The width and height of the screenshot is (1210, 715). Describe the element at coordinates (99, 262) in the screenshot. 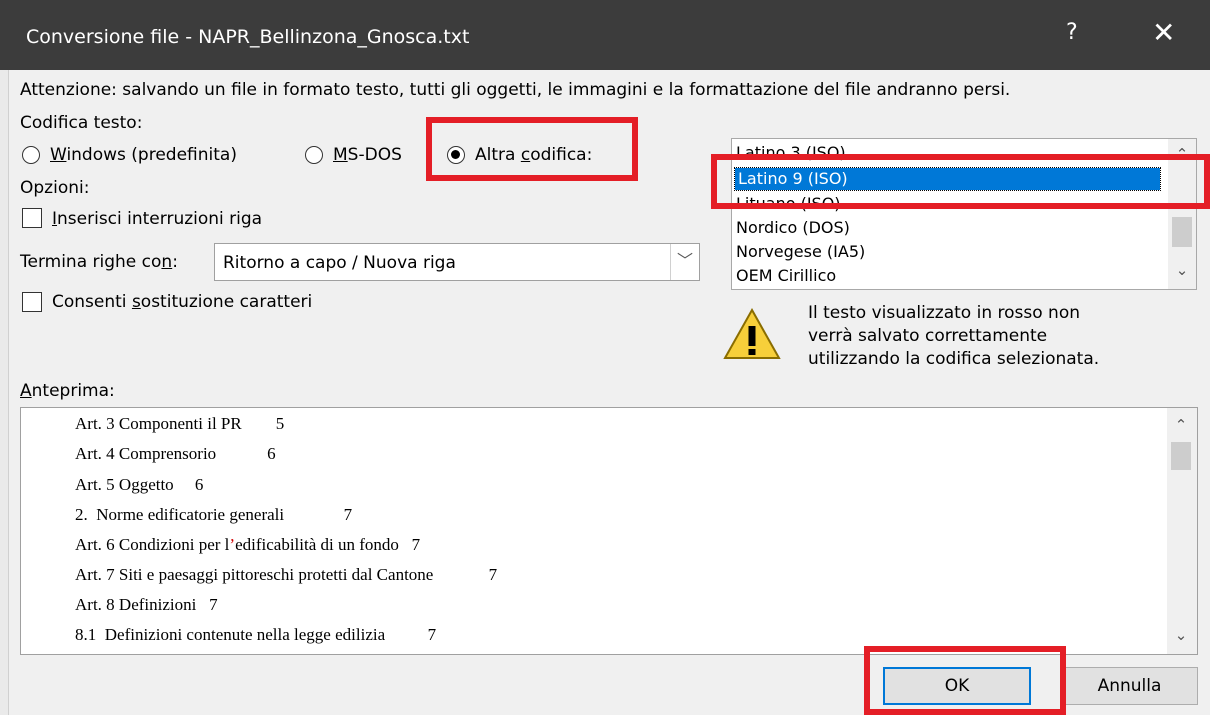

I see `line-end-label: Termina righe con:` at that location.